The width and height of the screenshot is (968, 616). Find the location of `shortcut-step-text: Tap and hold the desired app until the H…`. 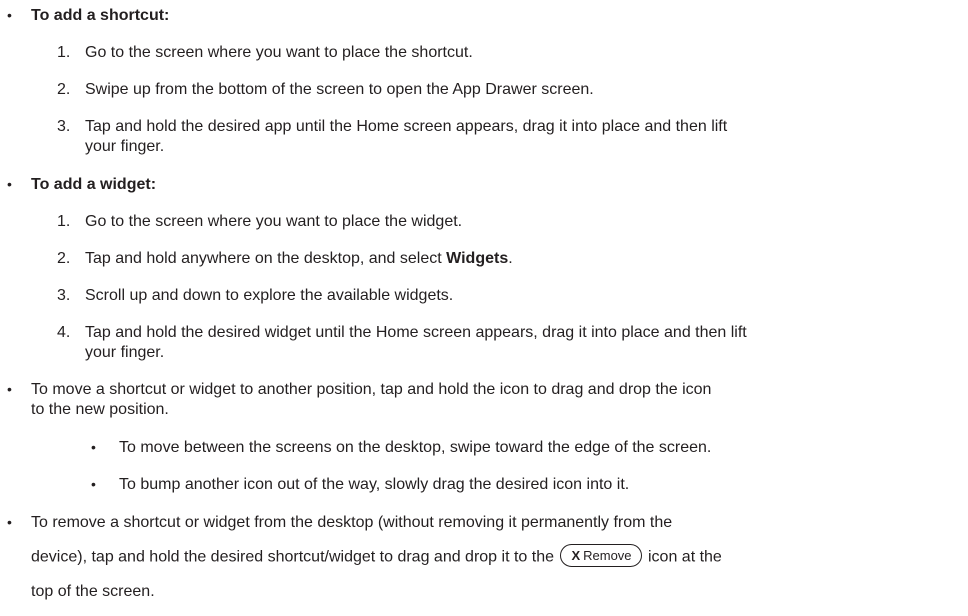

shortcut-step-text: Tap and hold the desired app until the H… is located at coordinates (406, 126).